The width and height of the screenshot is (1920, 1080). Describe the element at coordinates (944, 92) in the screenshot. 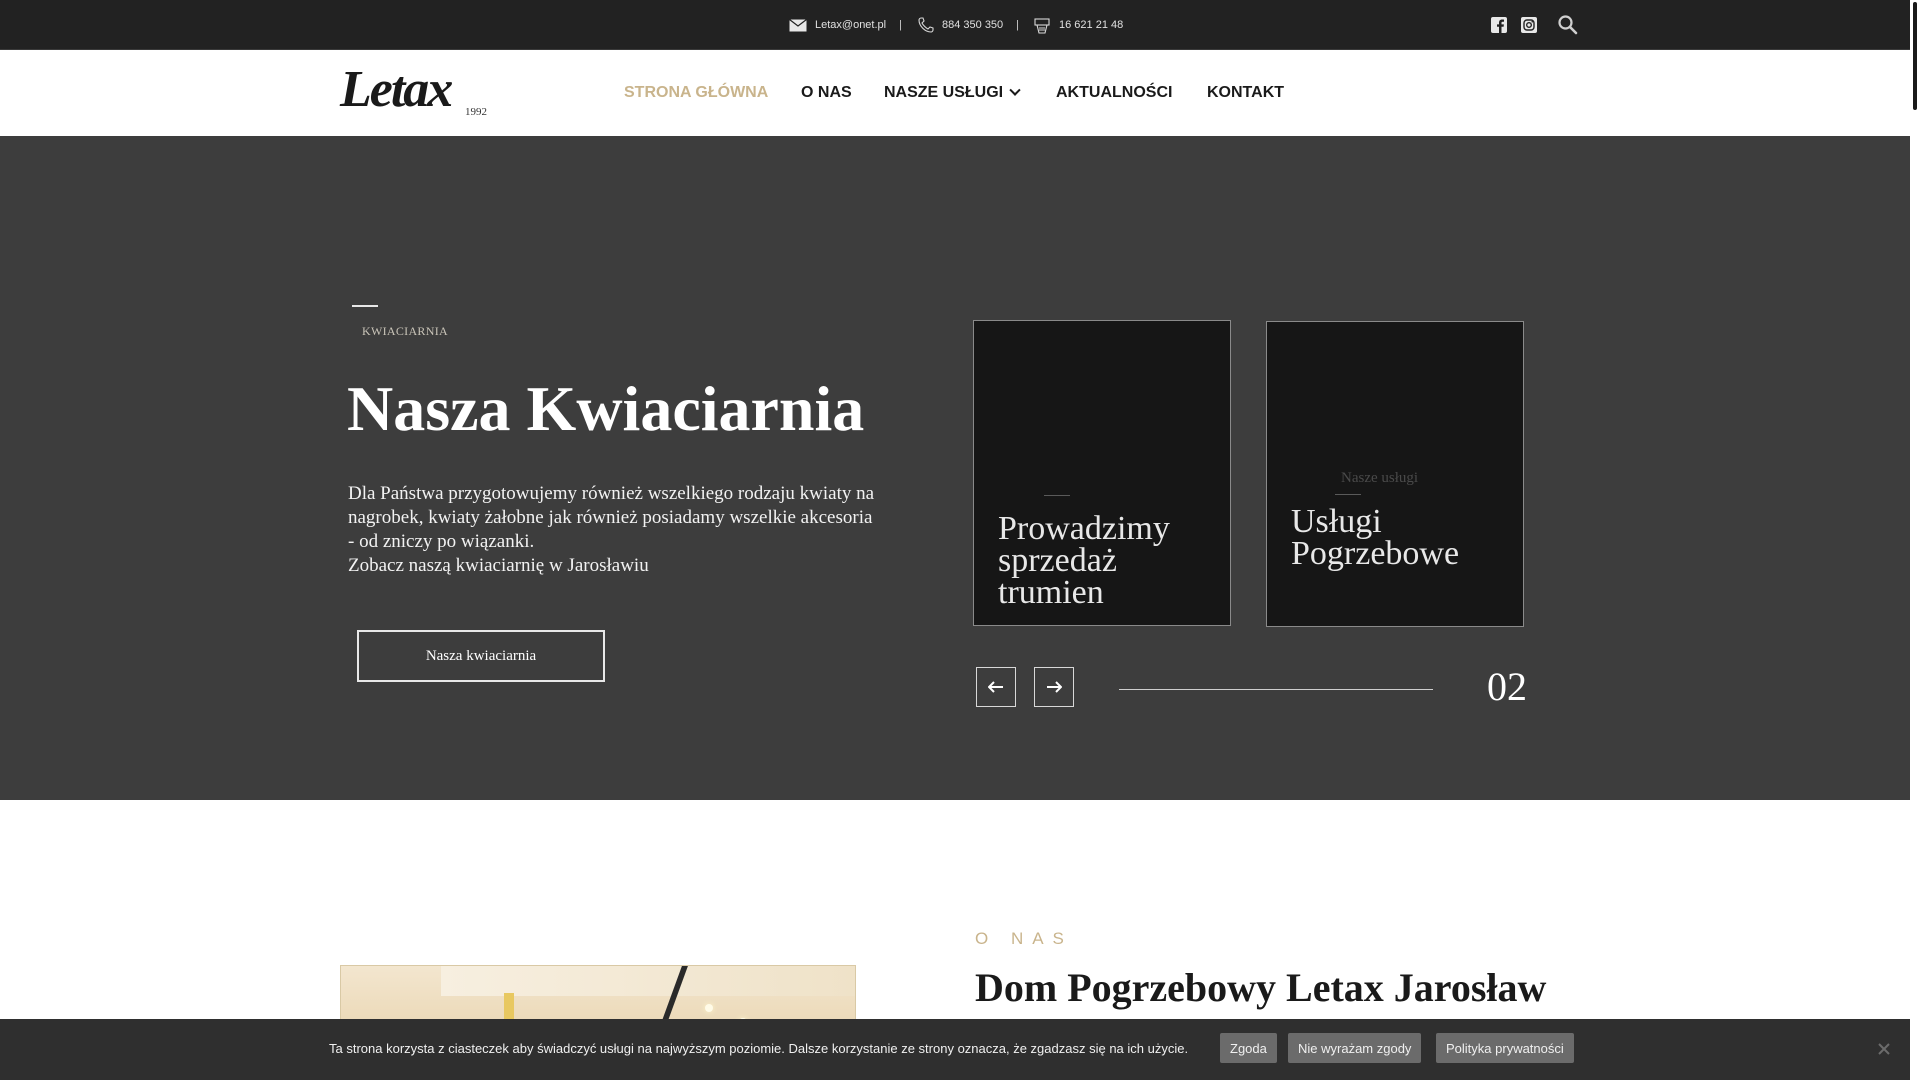

I see `nav-item-services-label: NASZE USŁUGI` at that location.